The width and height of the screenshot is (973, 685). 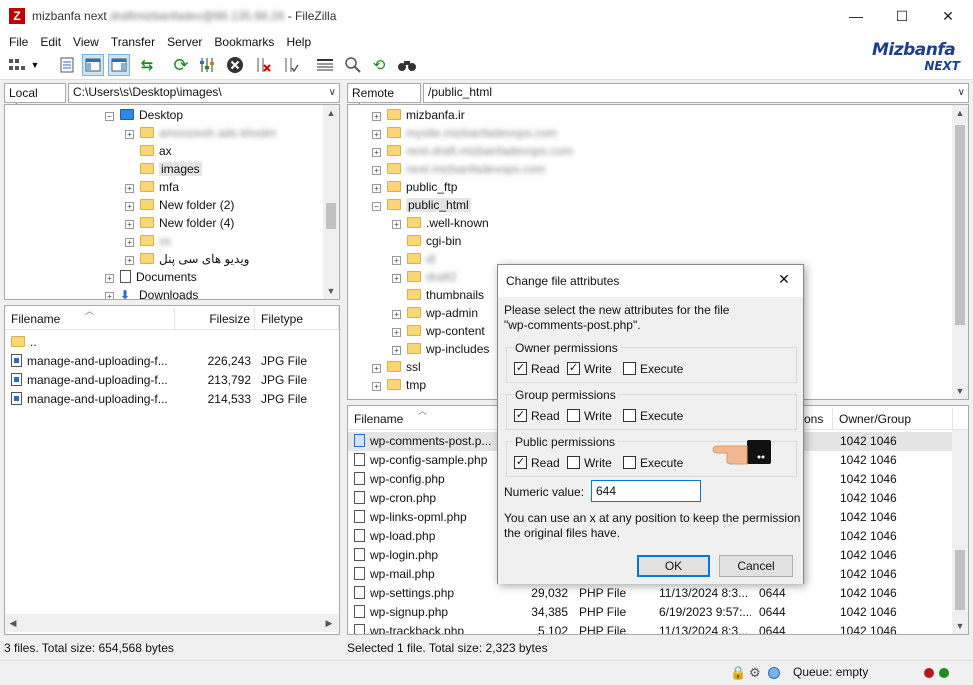 I want to click on remote-tree-item: + next.draft.mizbanfadevops.com, so click(x=472, y=151).